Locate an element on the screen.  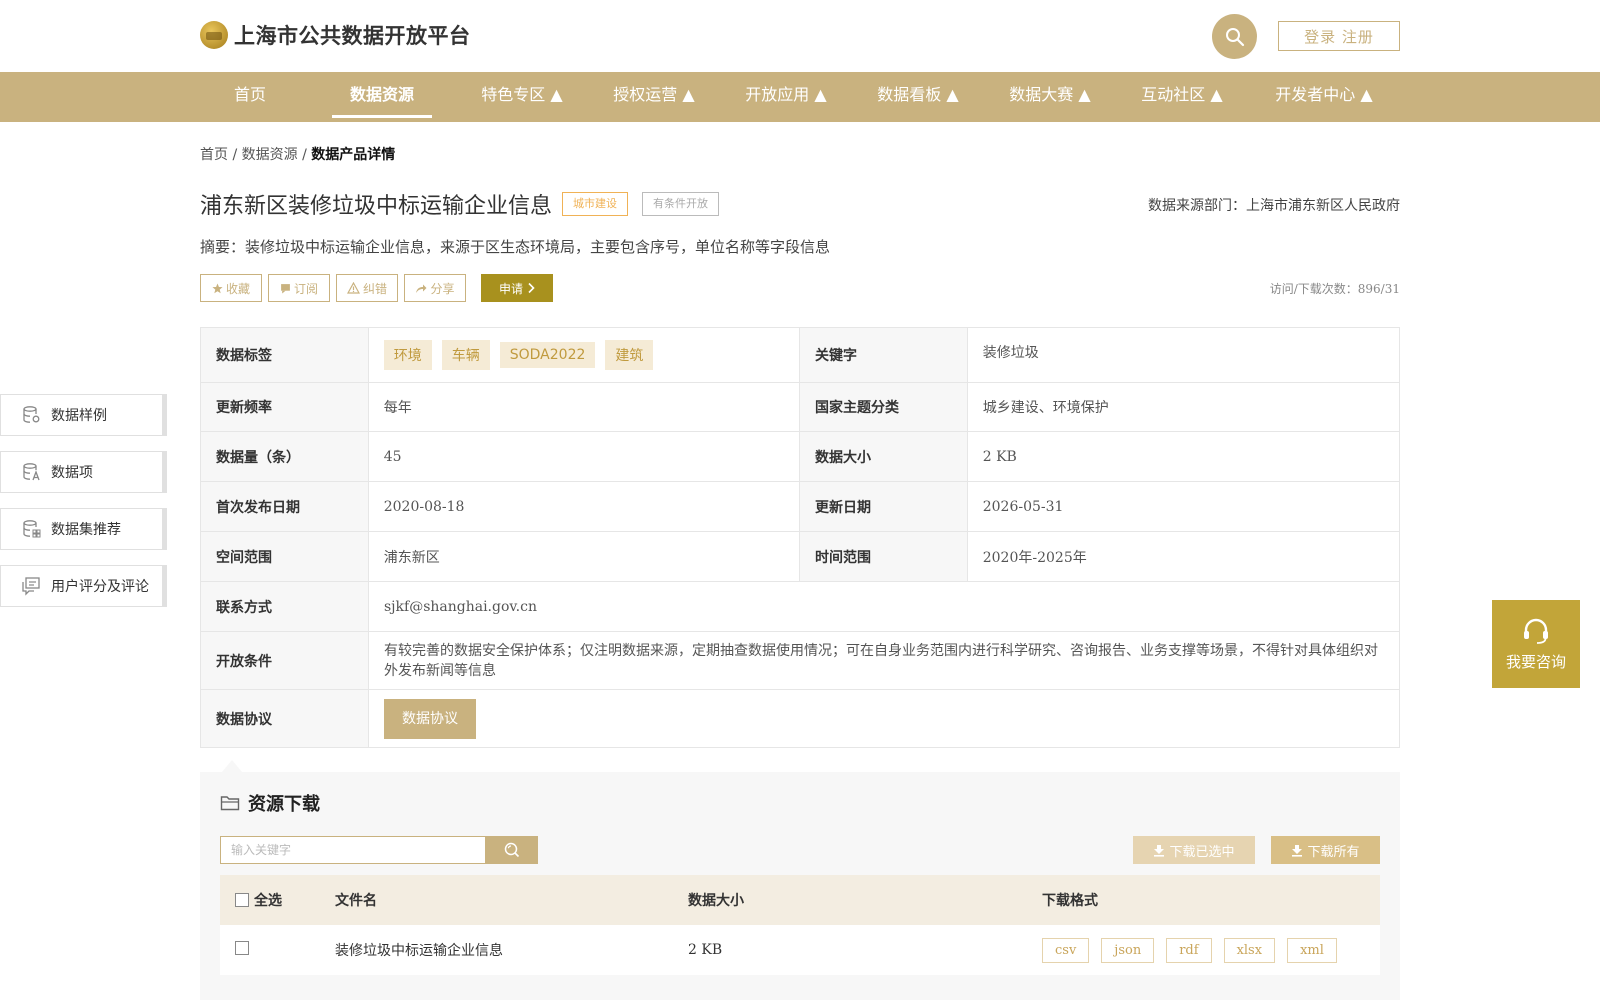
apply-button: 申请 is located at coordinates (517, 288).